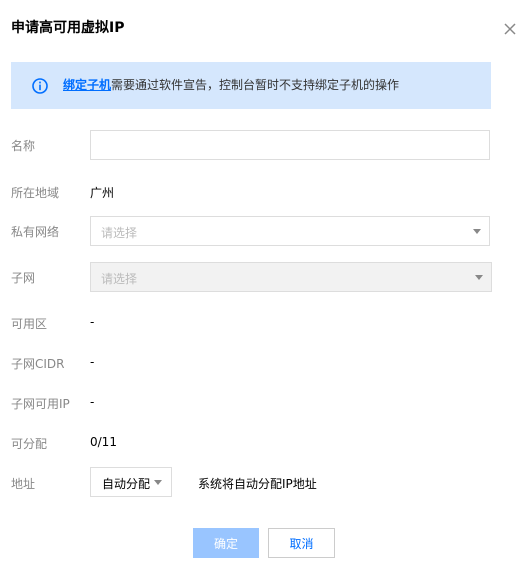 Image resolution: width=528 pixels, height=573 pixels. What do you see at coordinates (255, 85) in the screenshot?
I see `notice-message: 需要通过软件宣告，控制台暂时不支持绑定子机的操作` at bounding box center [255, 85].